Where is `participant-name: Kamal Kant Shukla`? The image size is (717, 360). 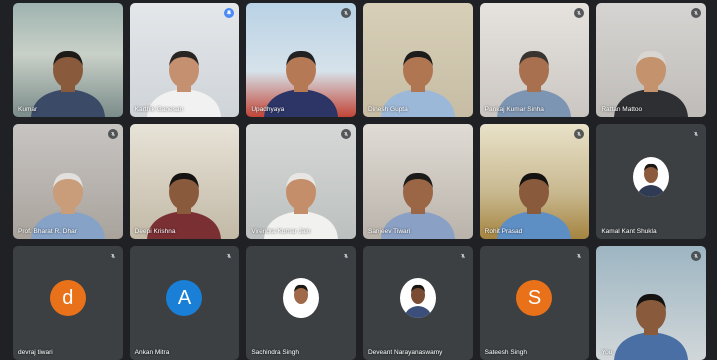 participant-name: Kamal Kant Shukla is located at coordinates (629, 231).